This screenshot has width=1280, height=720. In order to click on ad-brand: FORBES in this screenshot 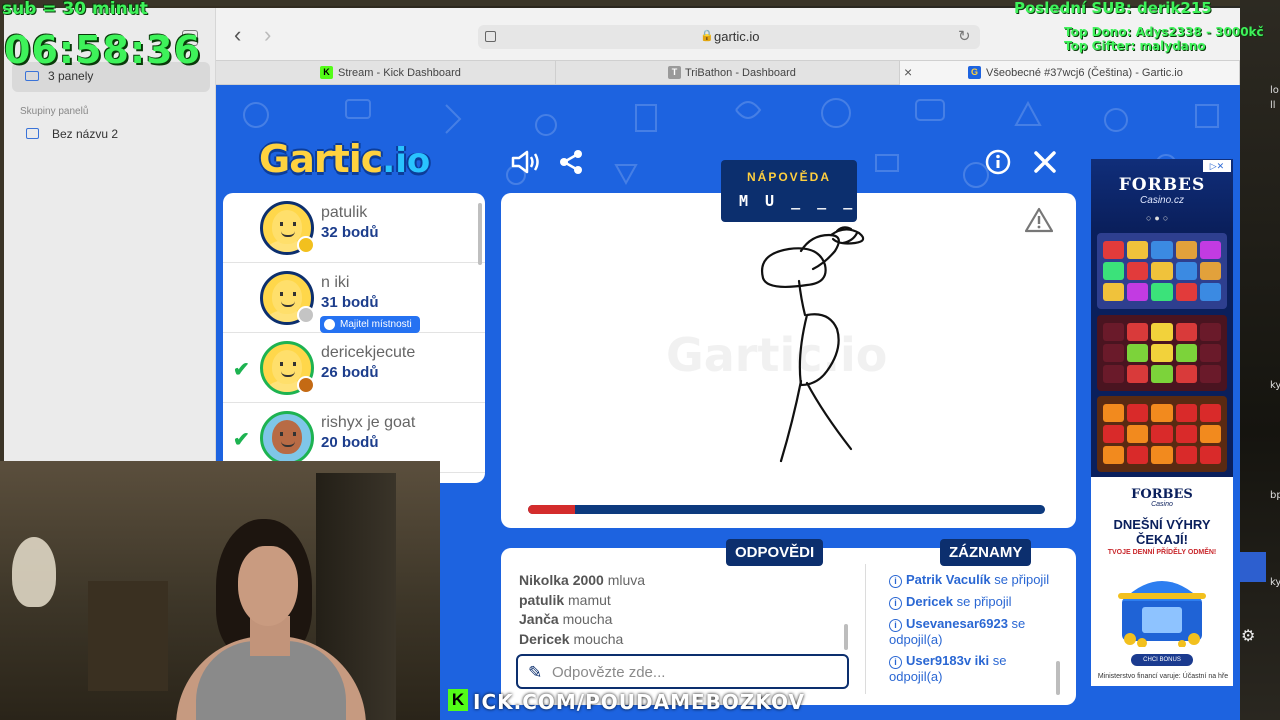, I will do `click(1162, 185)`.